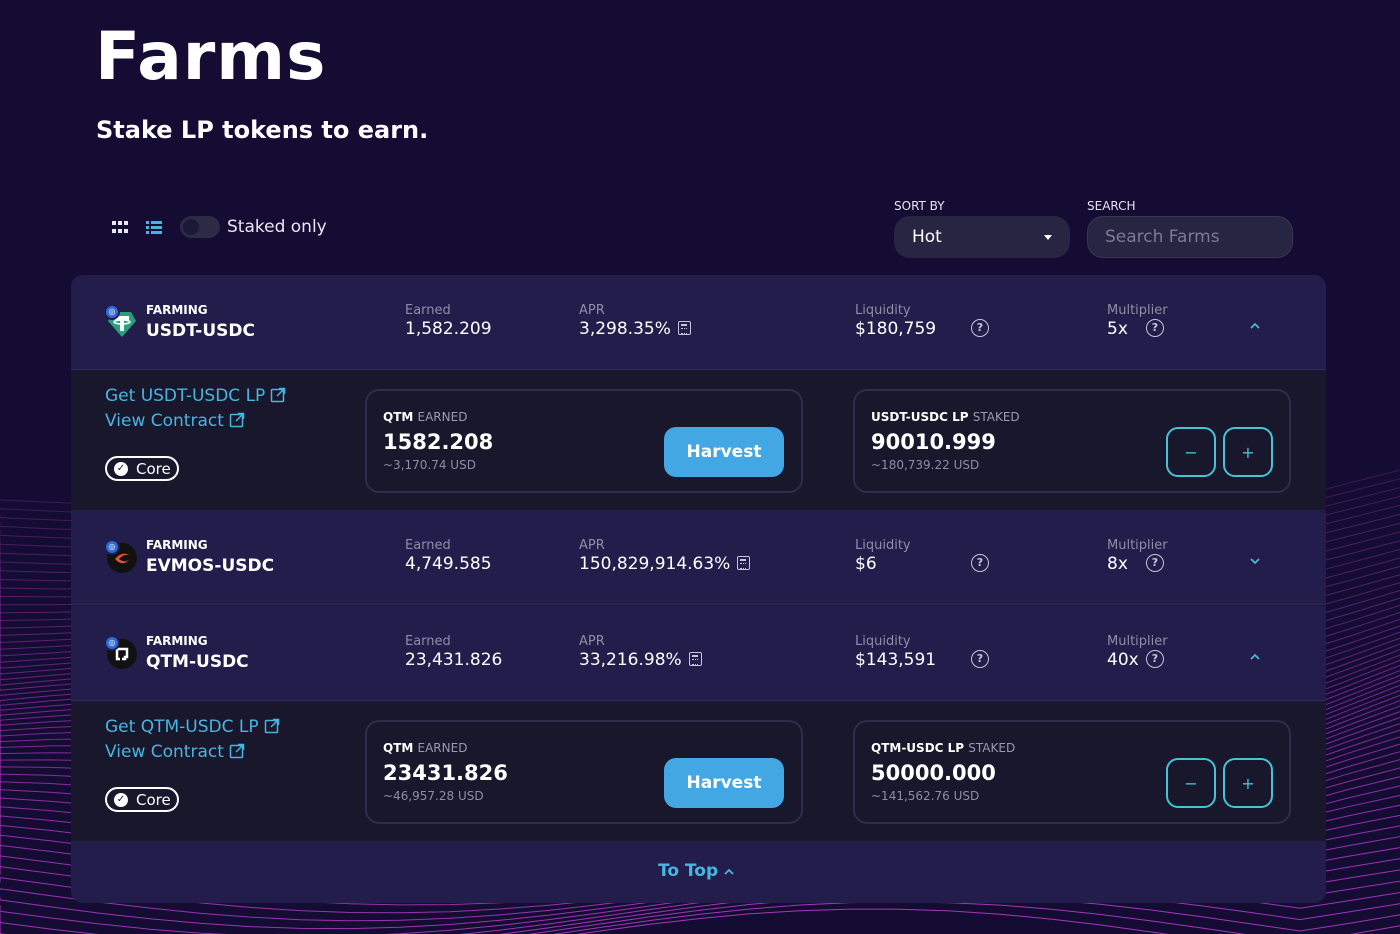  I want to click on caret-down-icon, so click(1048, 237).